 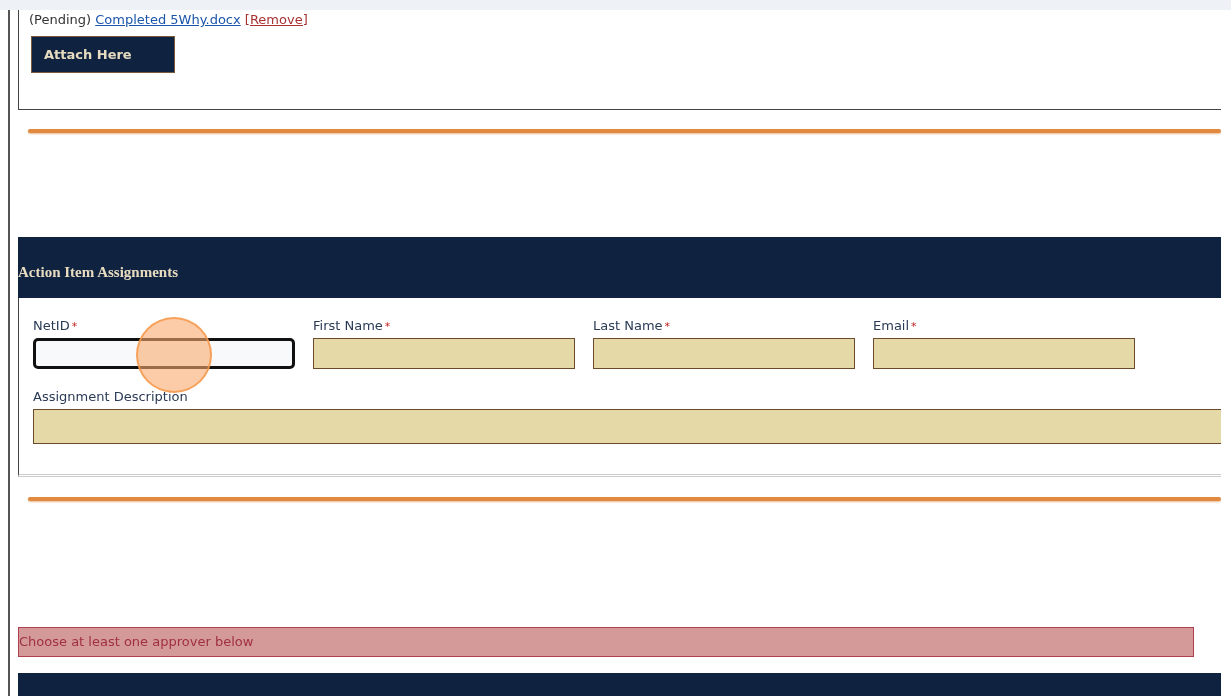 I want to click on field-label: NetID*, so click(x=56, y=326).